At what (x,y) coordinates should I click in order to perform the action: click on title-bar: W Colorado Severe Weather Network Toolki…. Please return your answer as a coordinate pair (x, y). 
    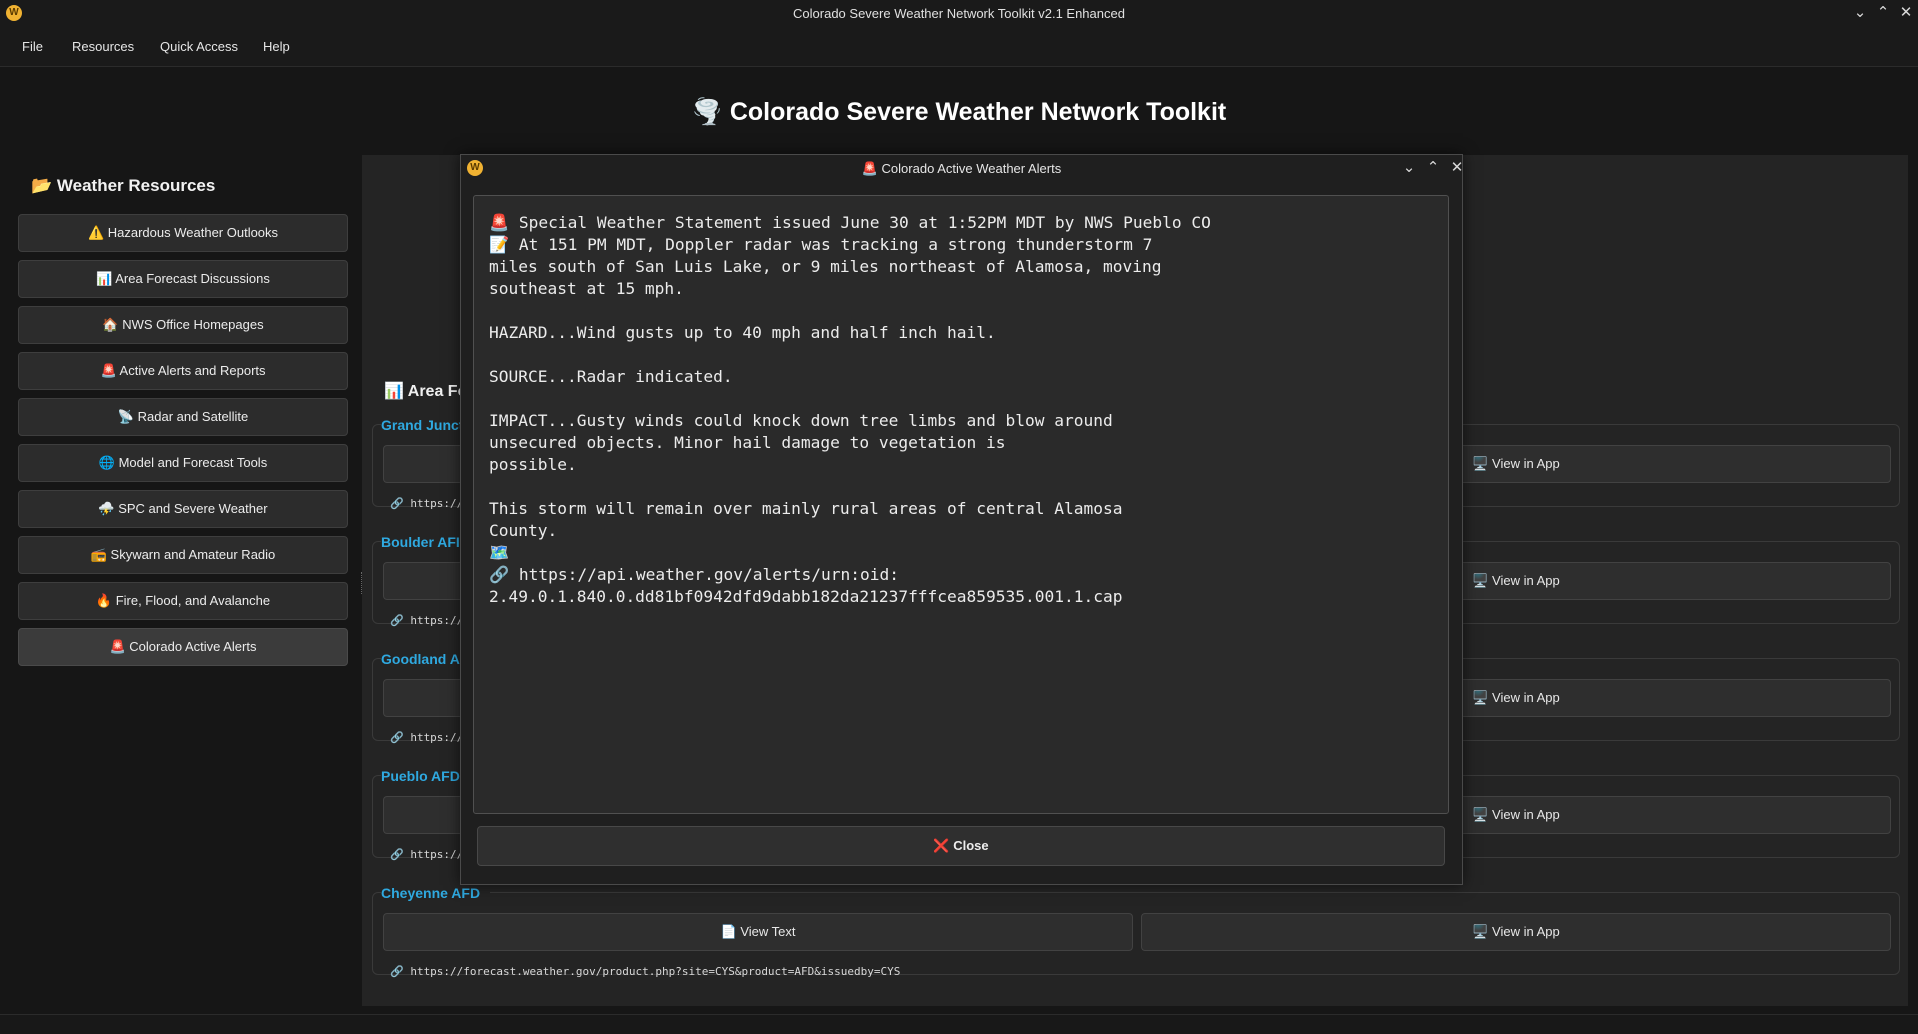
    Looking at the image, I should click on (959, 13).